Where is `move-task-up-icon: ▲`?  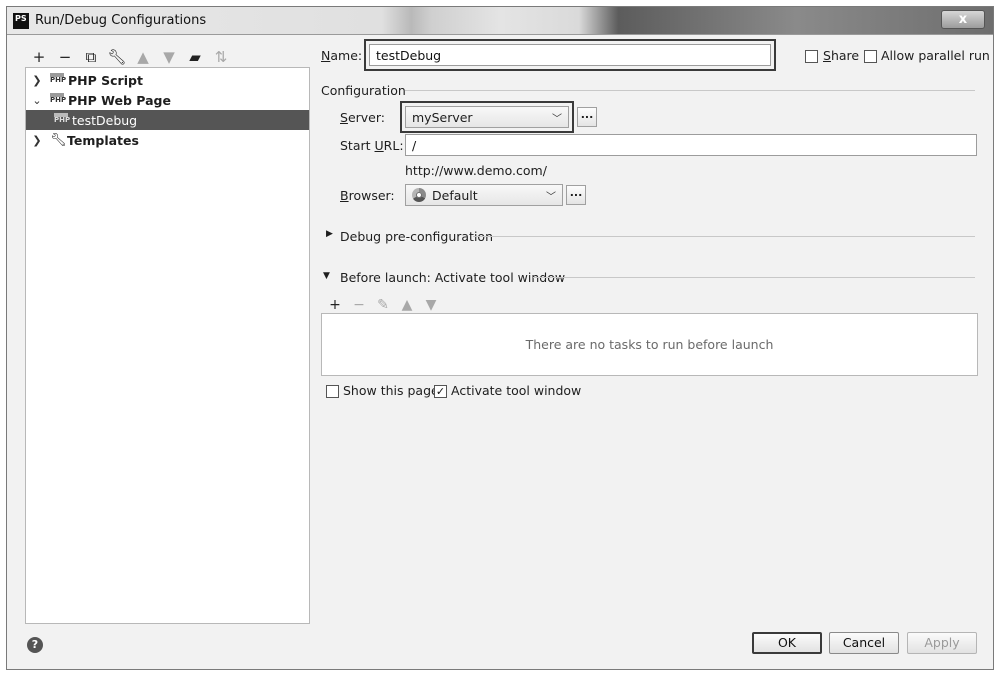
move-task-up-icon: ▲ is located at coordinates (407, 305).